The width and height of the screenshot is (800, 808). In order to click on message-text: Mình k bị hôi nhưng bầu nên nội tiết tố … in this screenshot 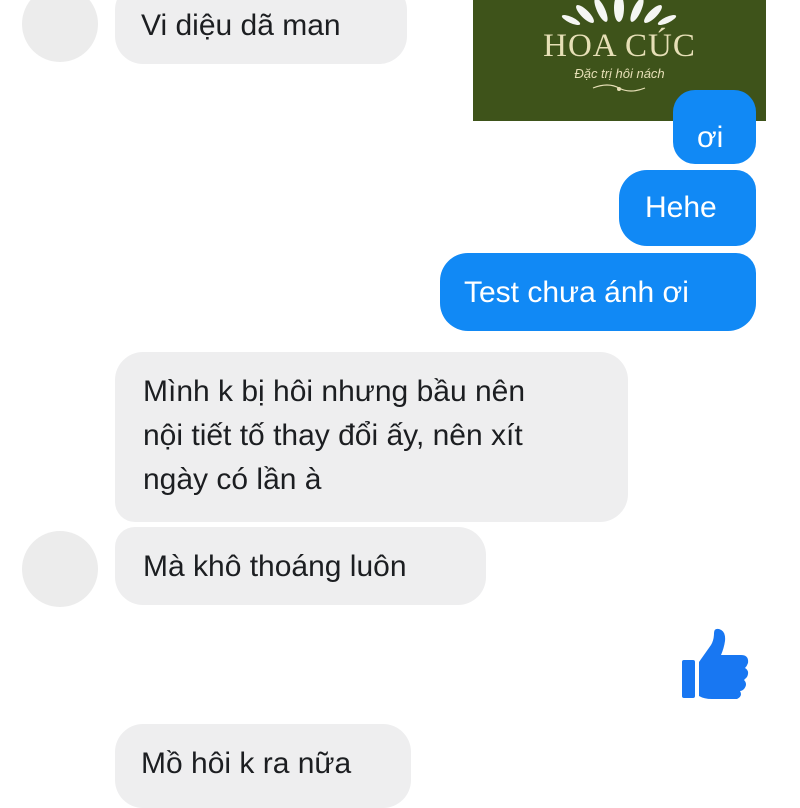, I will do `click(334, 435)`.